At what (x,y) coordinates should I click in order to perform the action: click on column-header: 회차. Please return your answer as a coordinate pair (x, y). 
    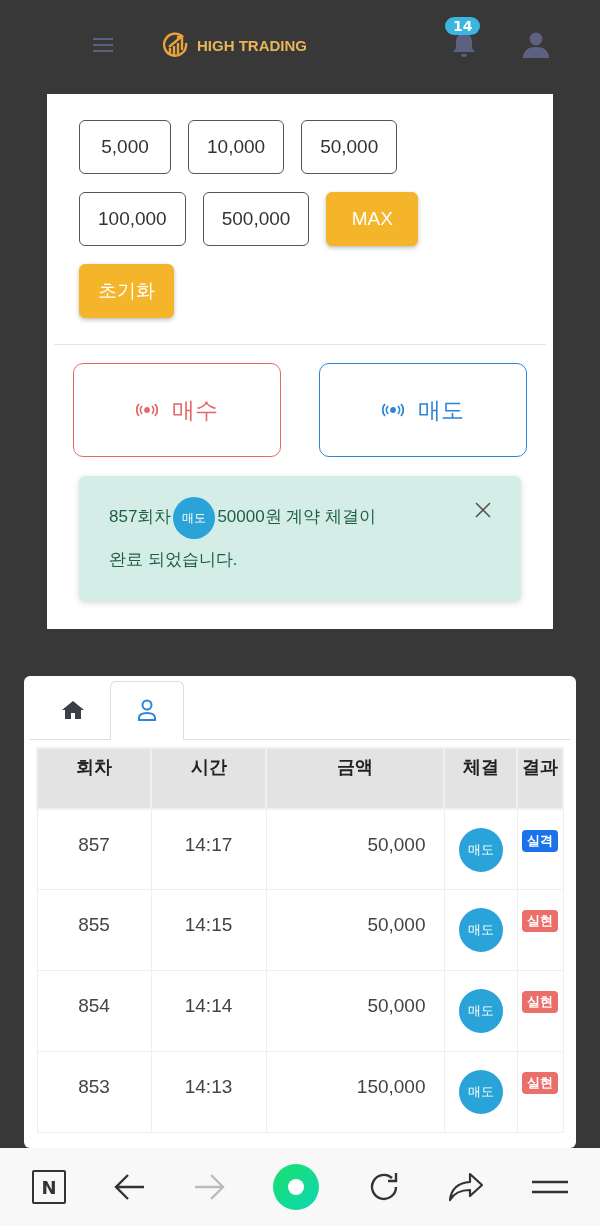
    Looking at the image, I should click on (94, 778).